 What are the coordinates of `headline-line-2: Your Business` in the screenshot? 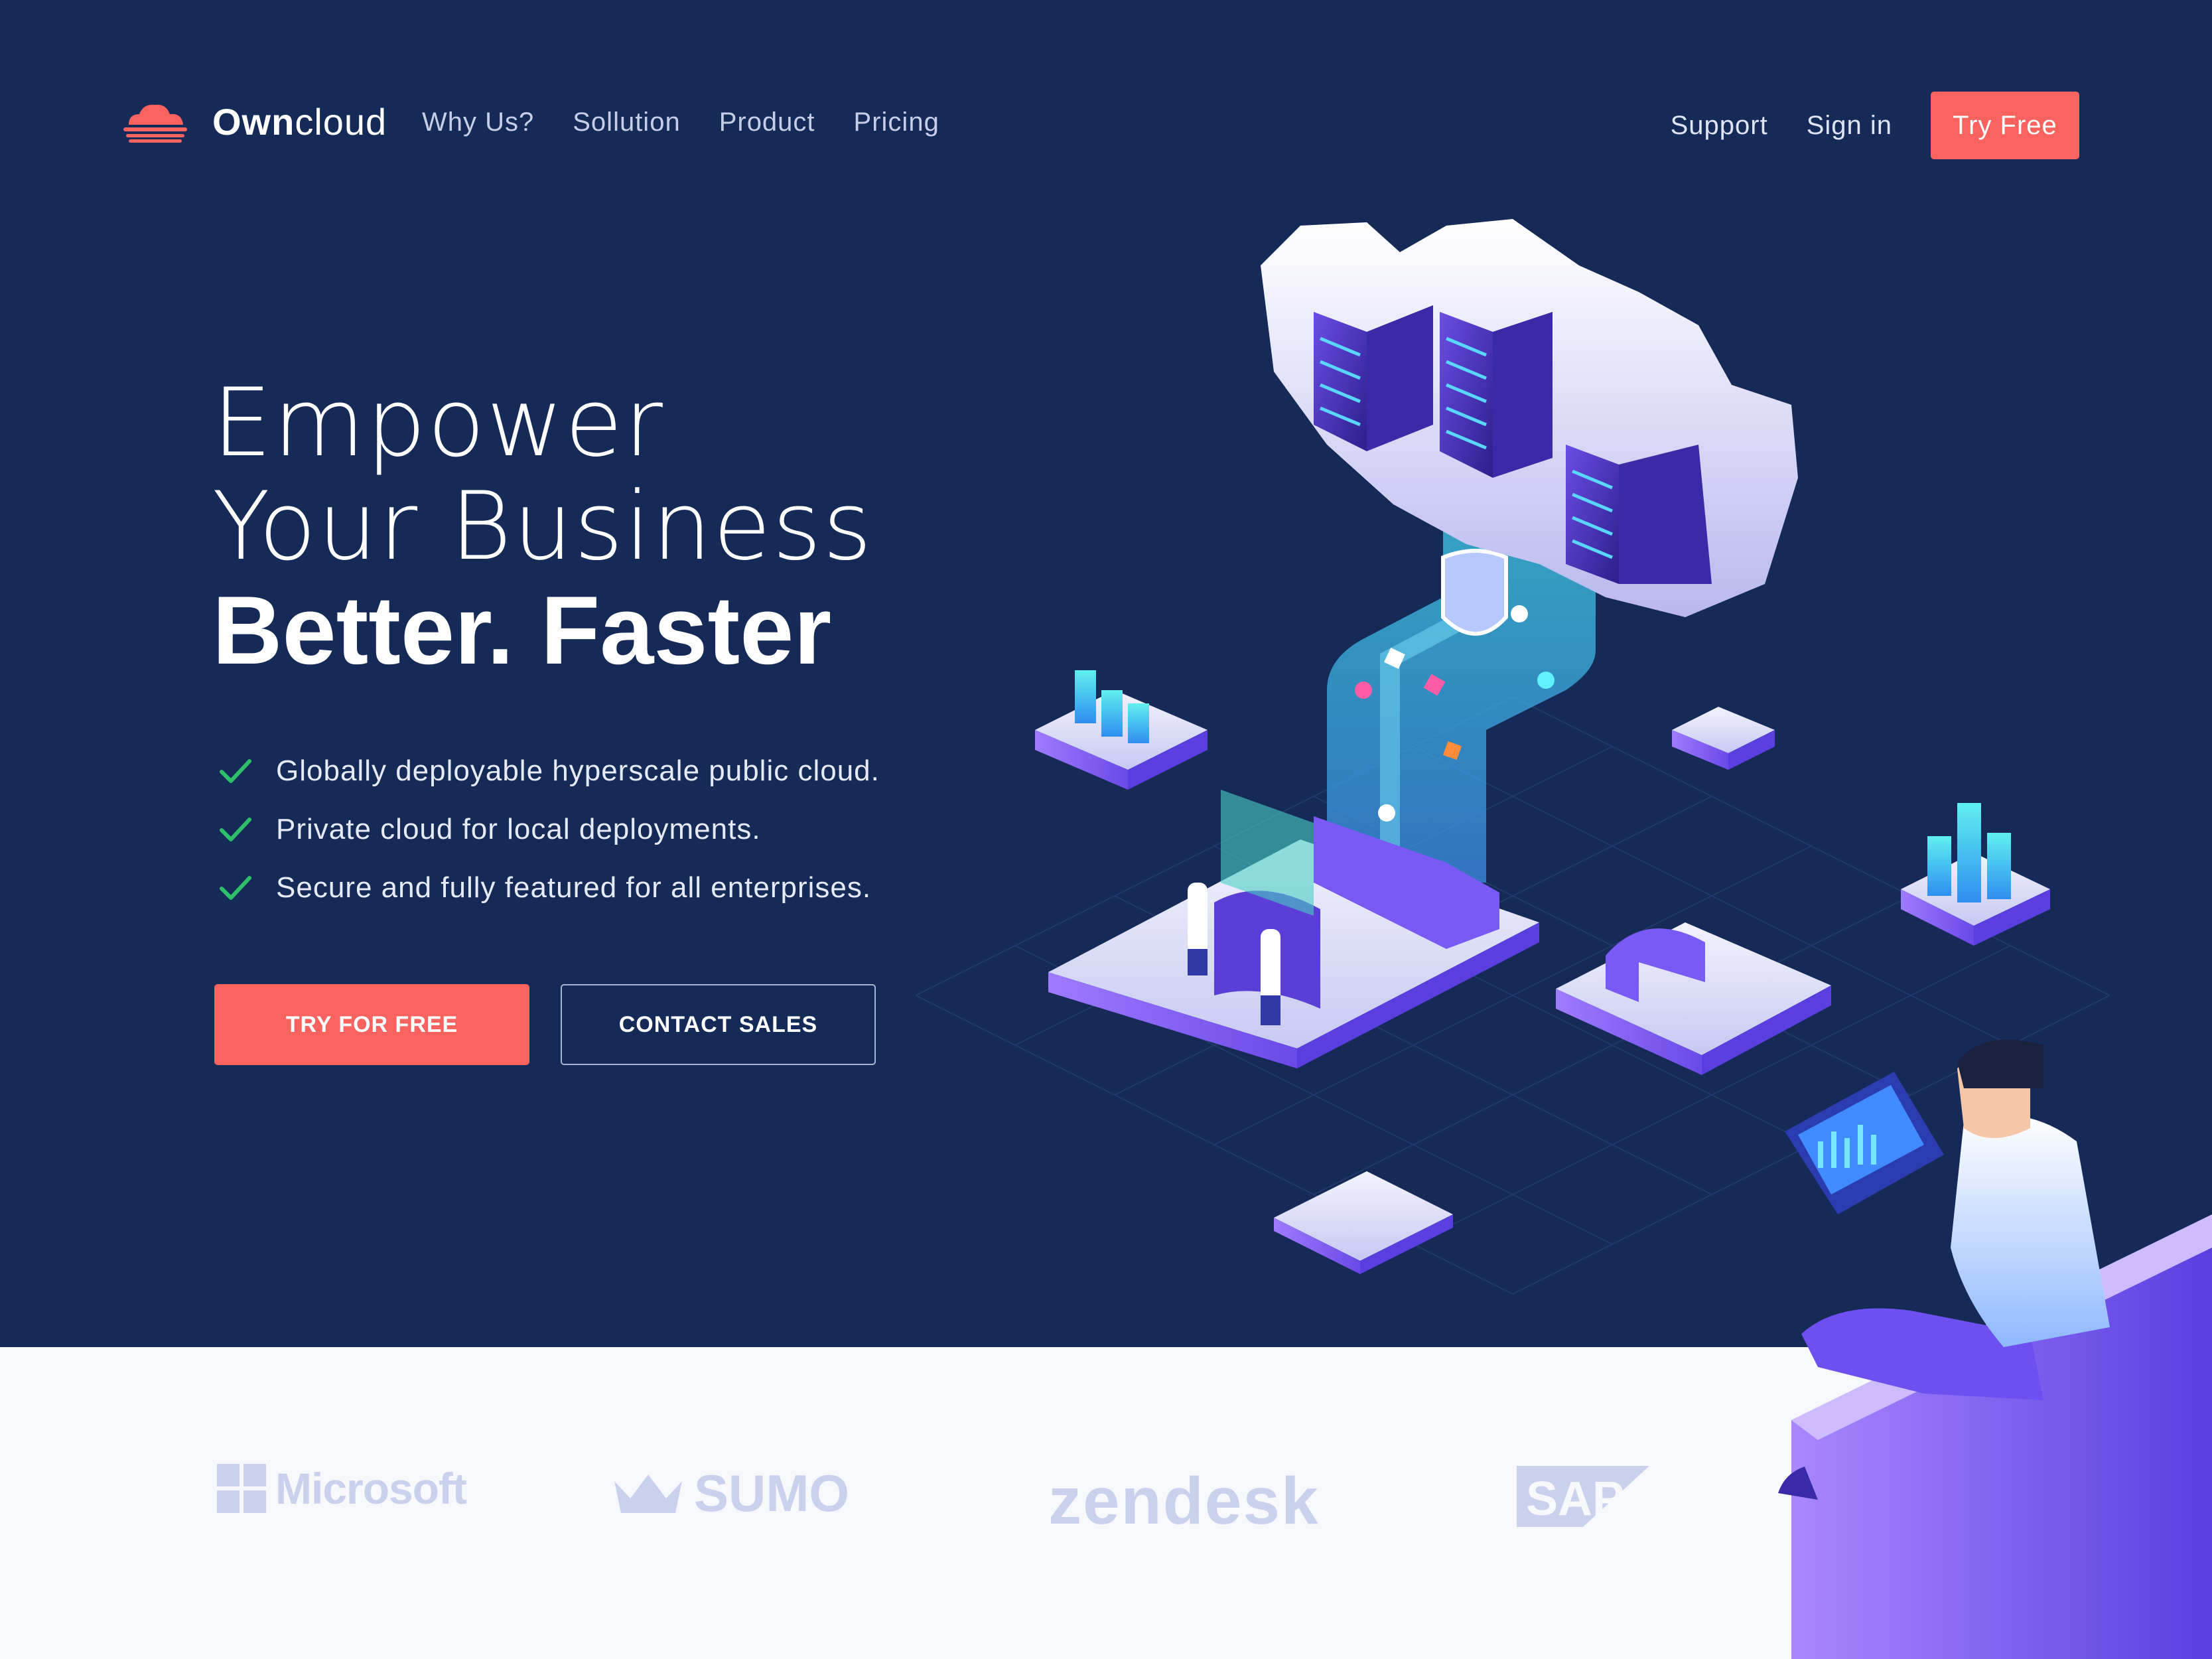 It's located at (543, 526).